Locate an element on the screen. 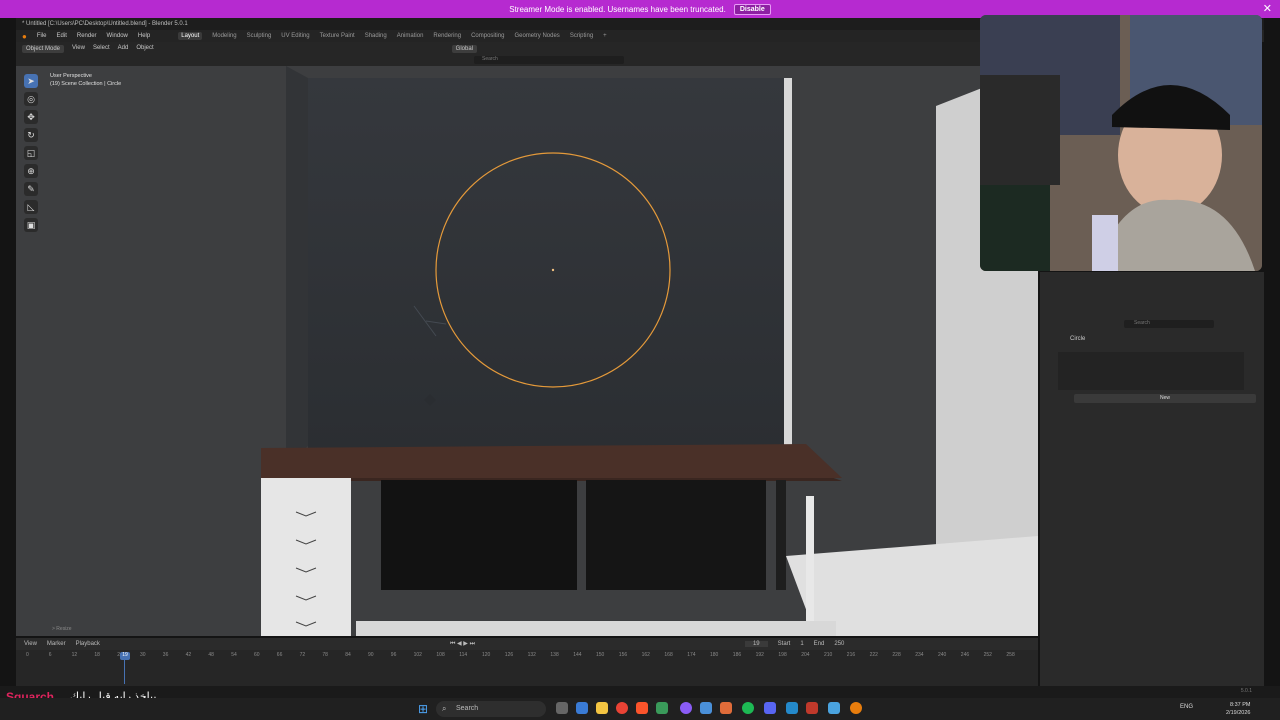 This screenshot has width=1280, height=720. menu-edit: Edit is located at coordinates (62, 36).